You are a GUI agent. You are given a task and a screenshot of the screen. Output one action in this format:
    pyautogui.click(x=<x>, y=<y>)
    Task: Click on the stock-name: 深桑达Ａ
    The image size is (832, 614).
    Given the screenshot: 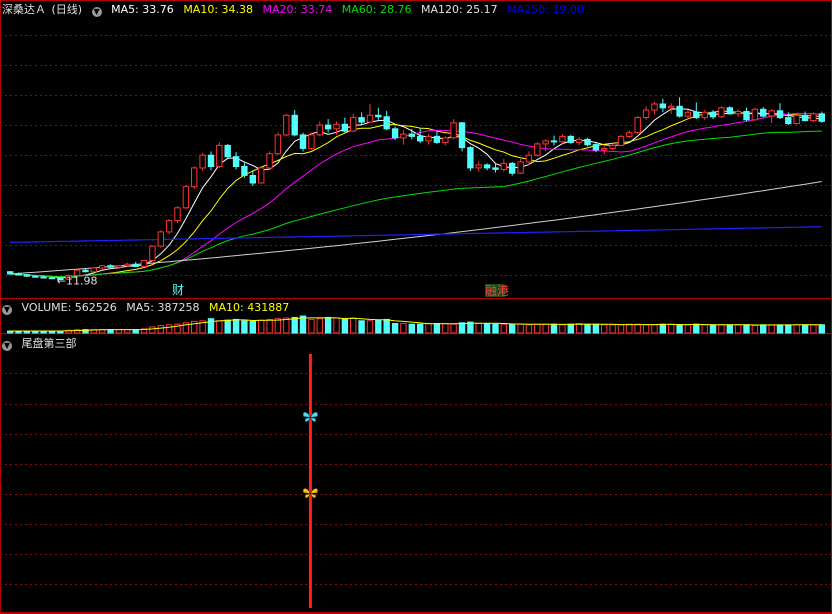 What is the action you would take?
    pyautogui.click(x=24, y=9)
    